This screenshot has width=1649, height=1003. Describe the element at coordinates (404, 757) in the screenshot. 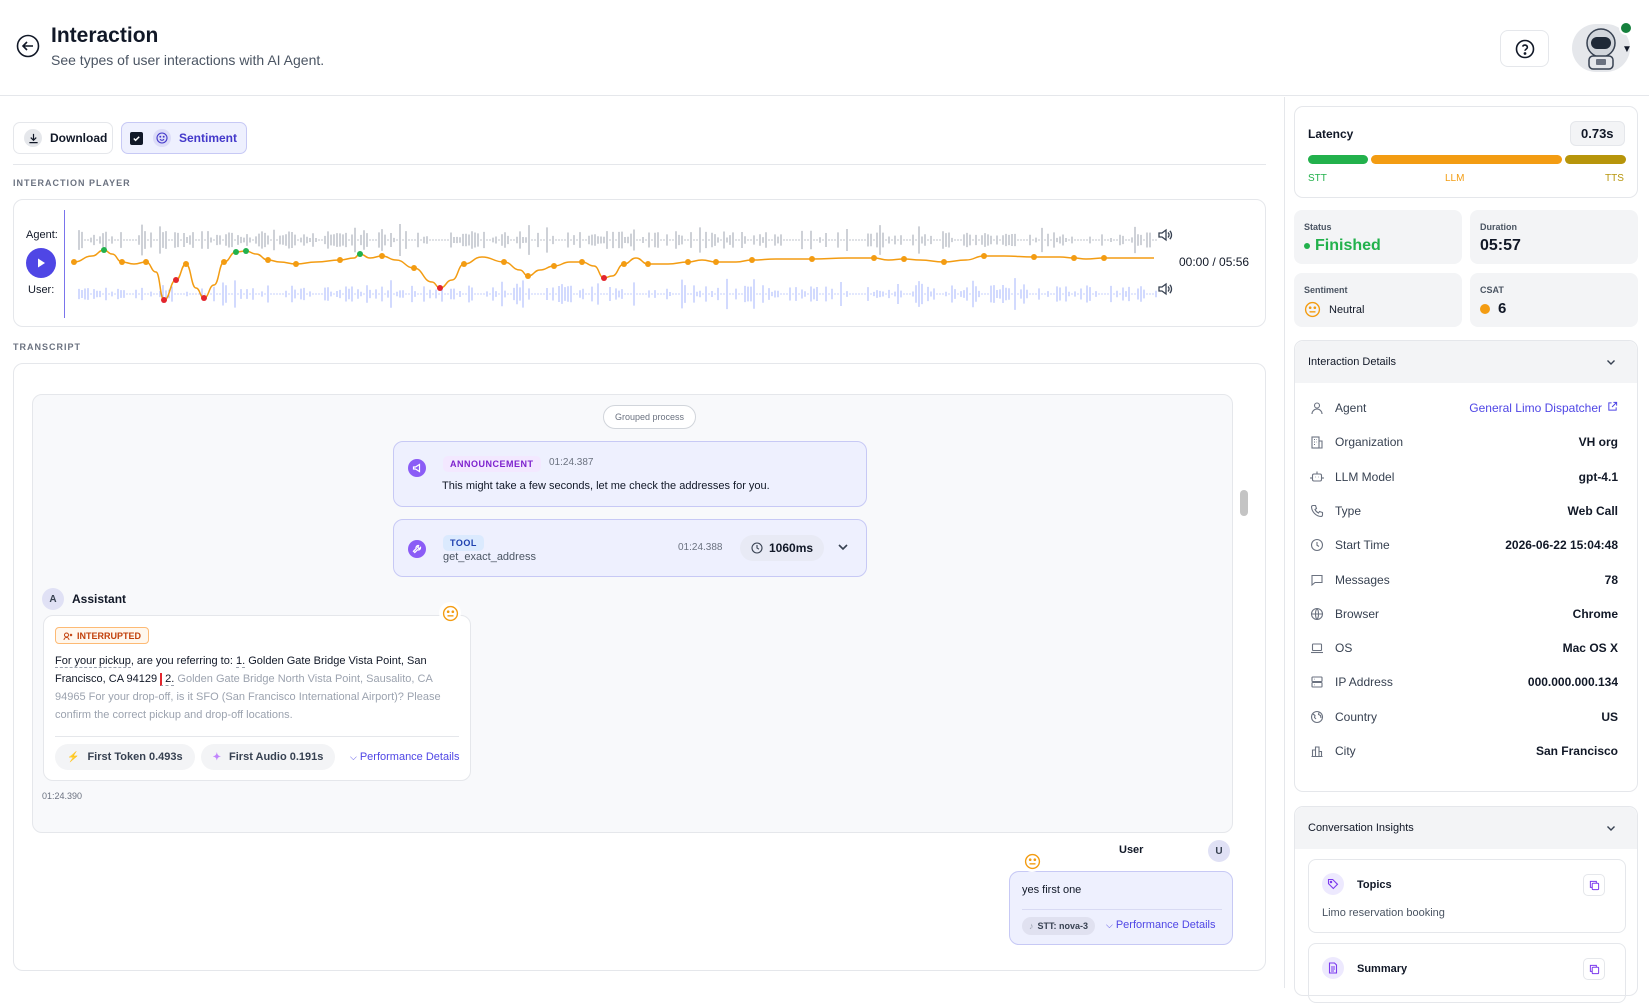

I see `assistant-performance-link: ⌵ Performance Details` at that location.